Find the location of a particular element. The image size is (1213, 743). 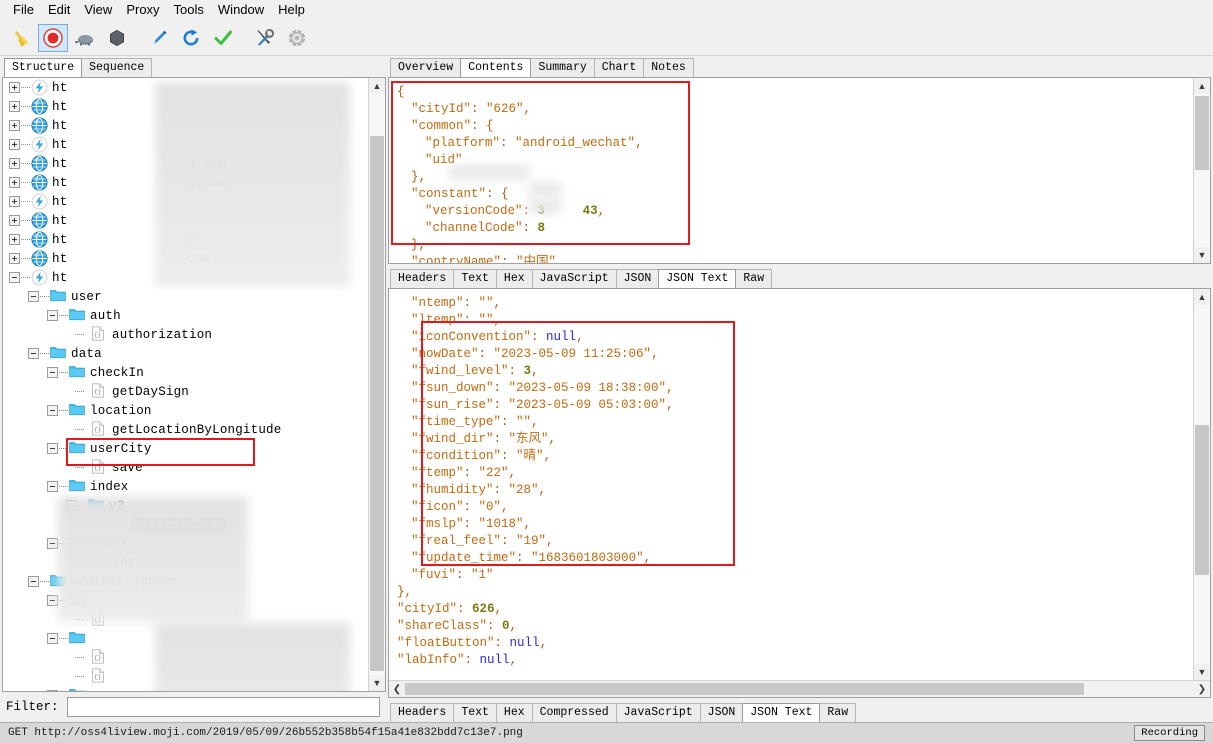

tab-structure: Structure is located at coordinates (43, 67).